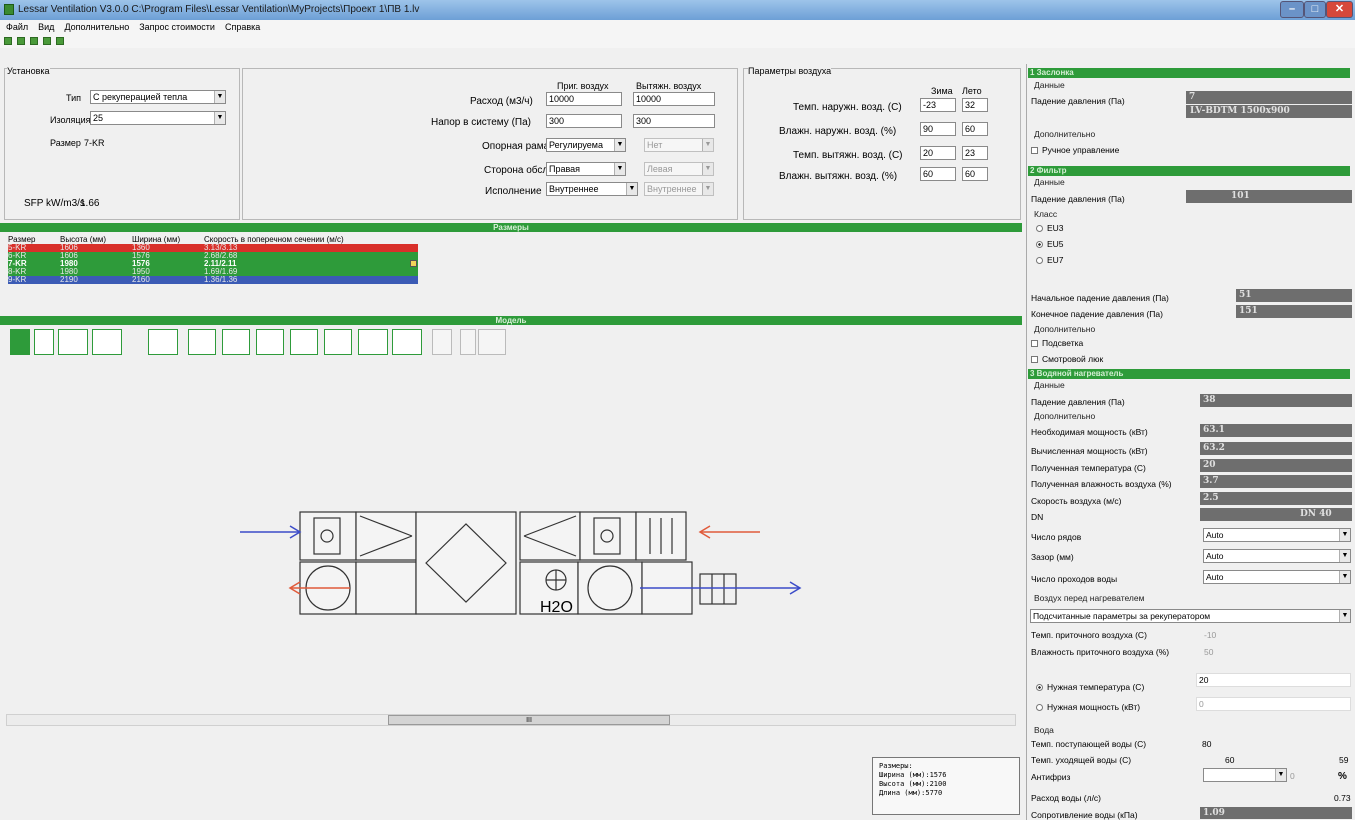 The height and width of the screenshot is (820, 1355). I want to click on outdoor-hum-winter: 90, so click(938, 129).